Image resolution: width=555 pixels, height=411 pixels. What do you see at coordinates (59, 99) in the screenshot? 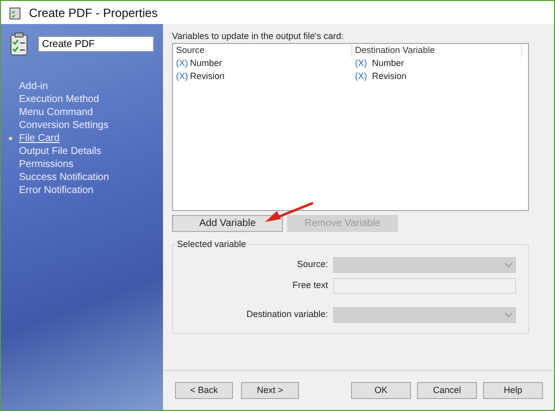
I see `nav-item: Execution Method` at bounding box center [59, 99].